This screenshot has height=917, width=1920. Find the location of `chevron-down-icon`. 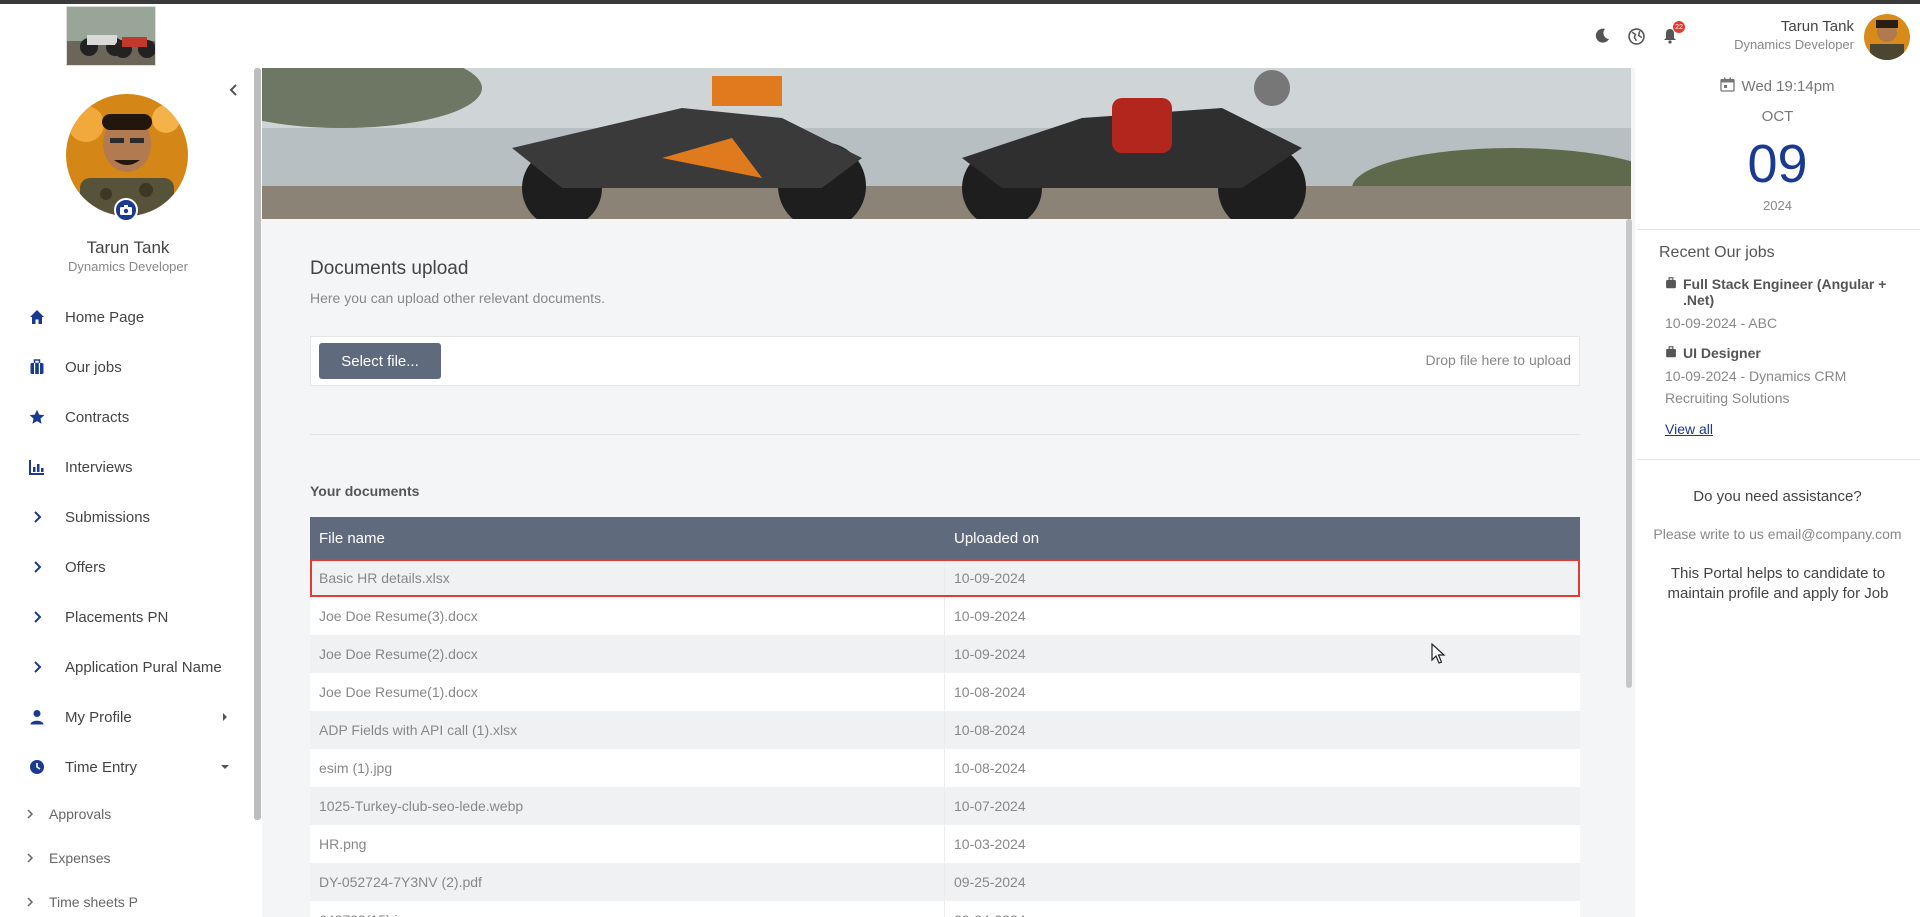

chevron-down-icon is located at coordinates (225, 767).